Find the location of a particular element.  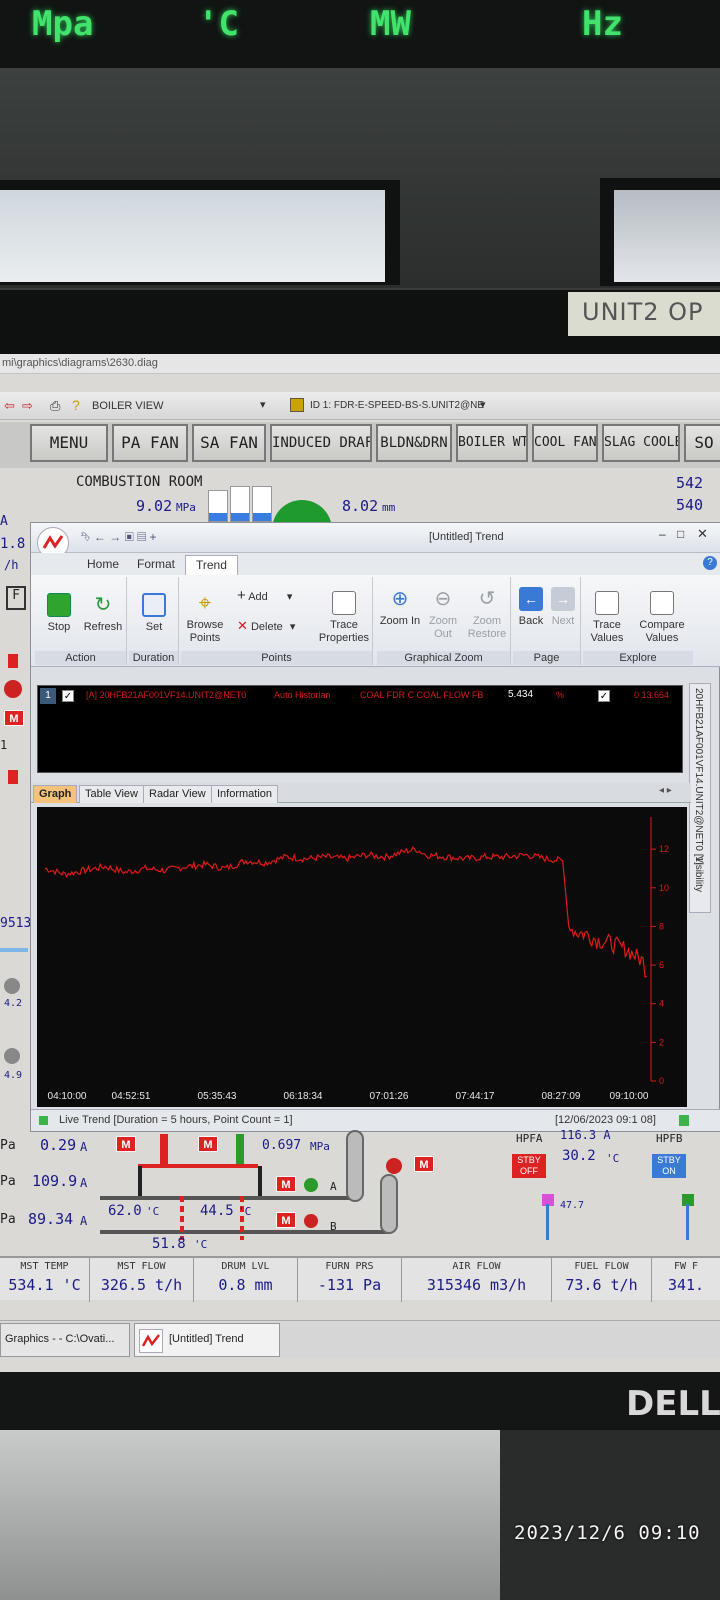

point-dropdown-icon: ▾ is located at coordinates (483, 404).